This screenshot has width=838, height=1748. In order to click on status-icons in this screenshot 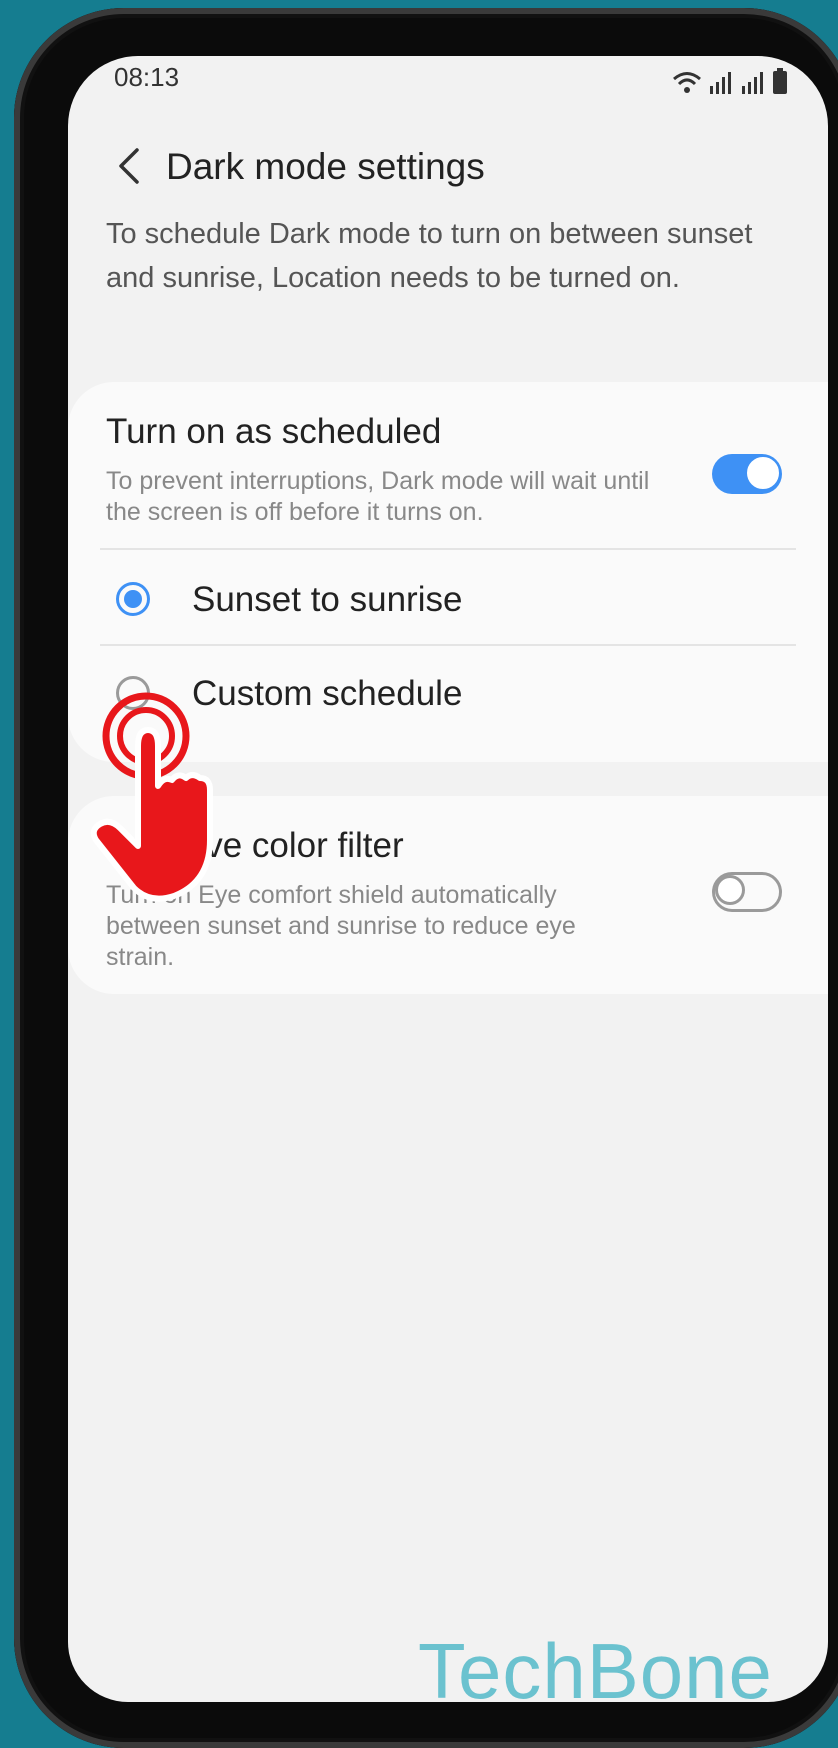, I will do `click(730, 78)`.